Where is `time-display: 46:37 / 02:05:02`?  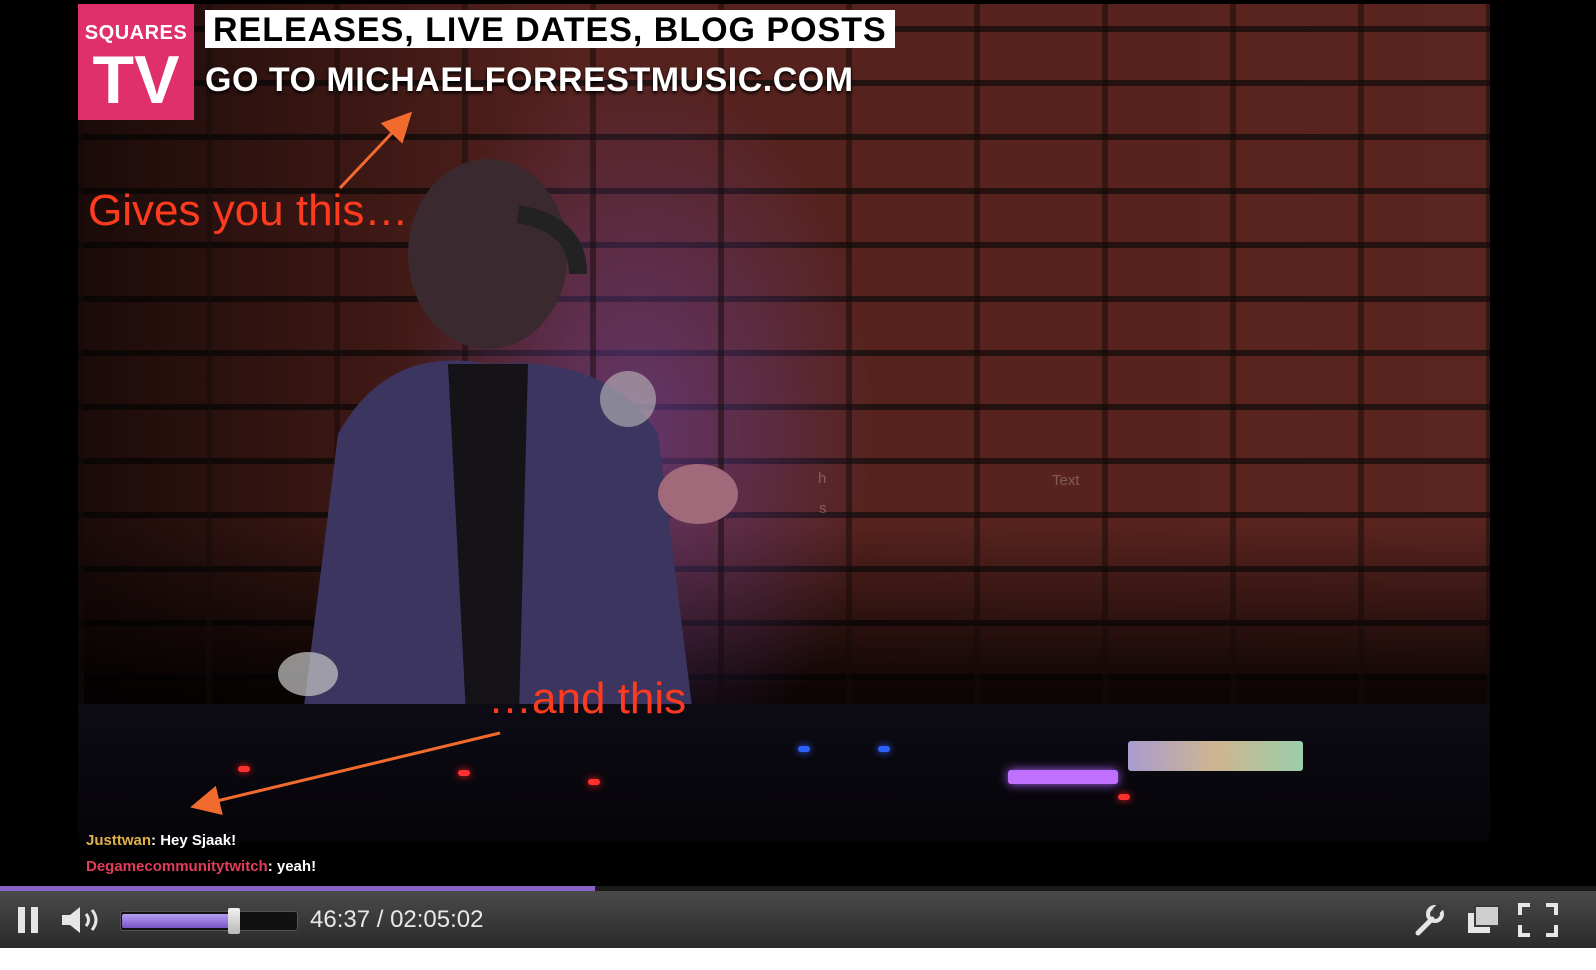 time-display: 46:37 / 02:05:02 is located at coordinates (397, 919).